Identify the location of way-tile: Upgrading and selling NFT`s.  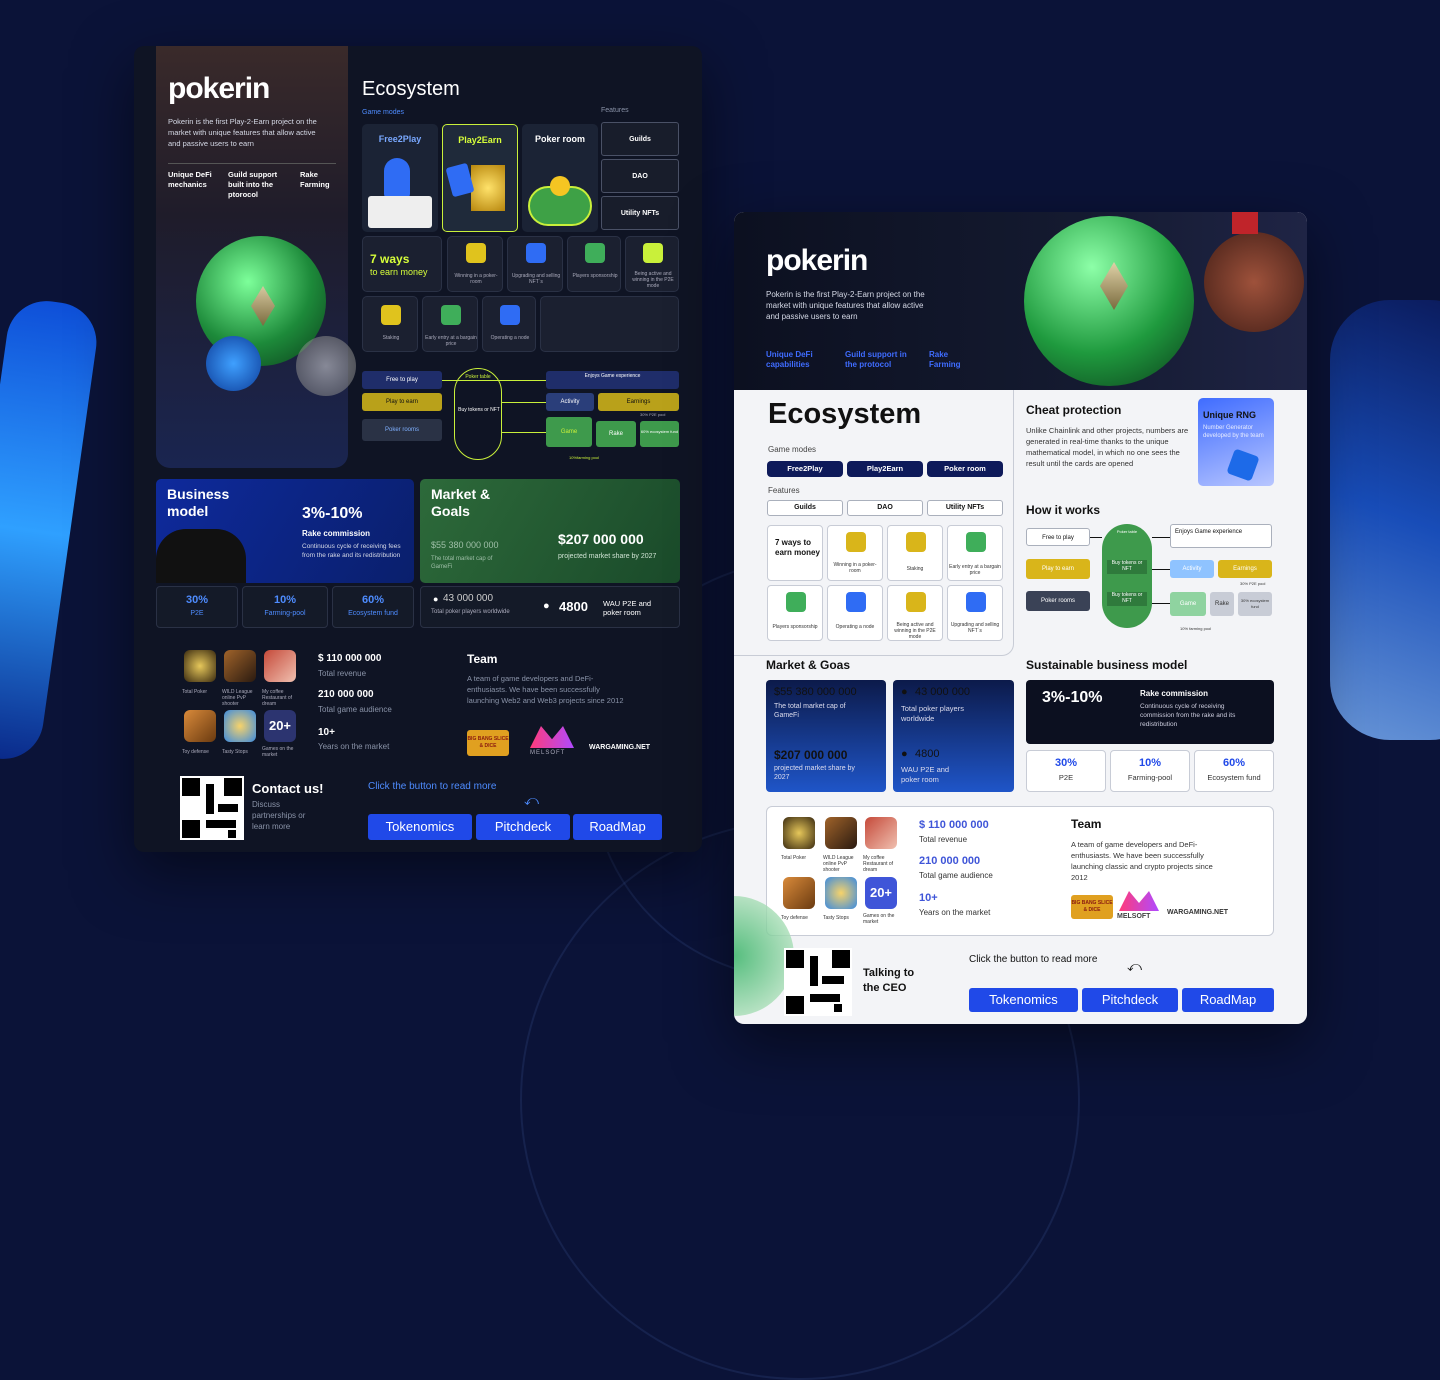
(535, 264).